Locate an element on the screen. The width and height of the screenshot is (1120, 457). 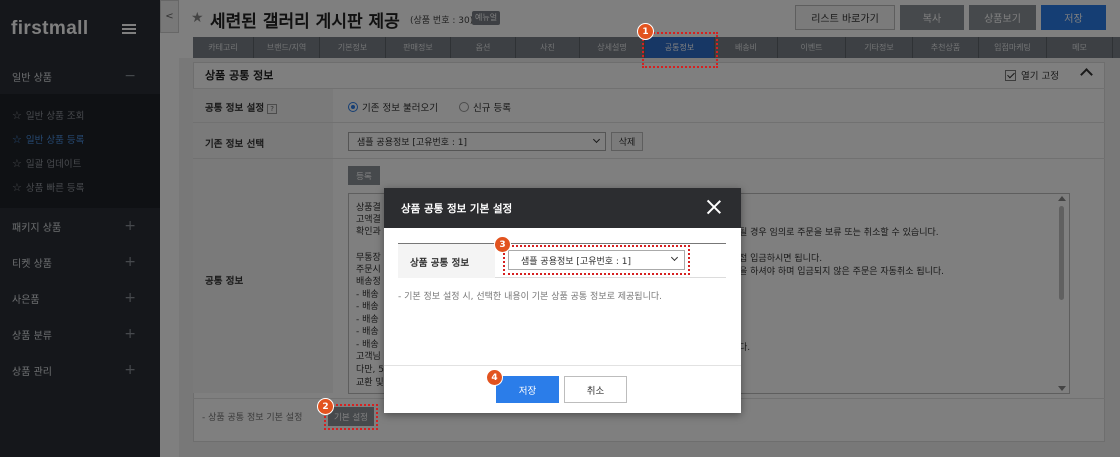
step-badge-2: 2 is located at coordinates (325, 406).